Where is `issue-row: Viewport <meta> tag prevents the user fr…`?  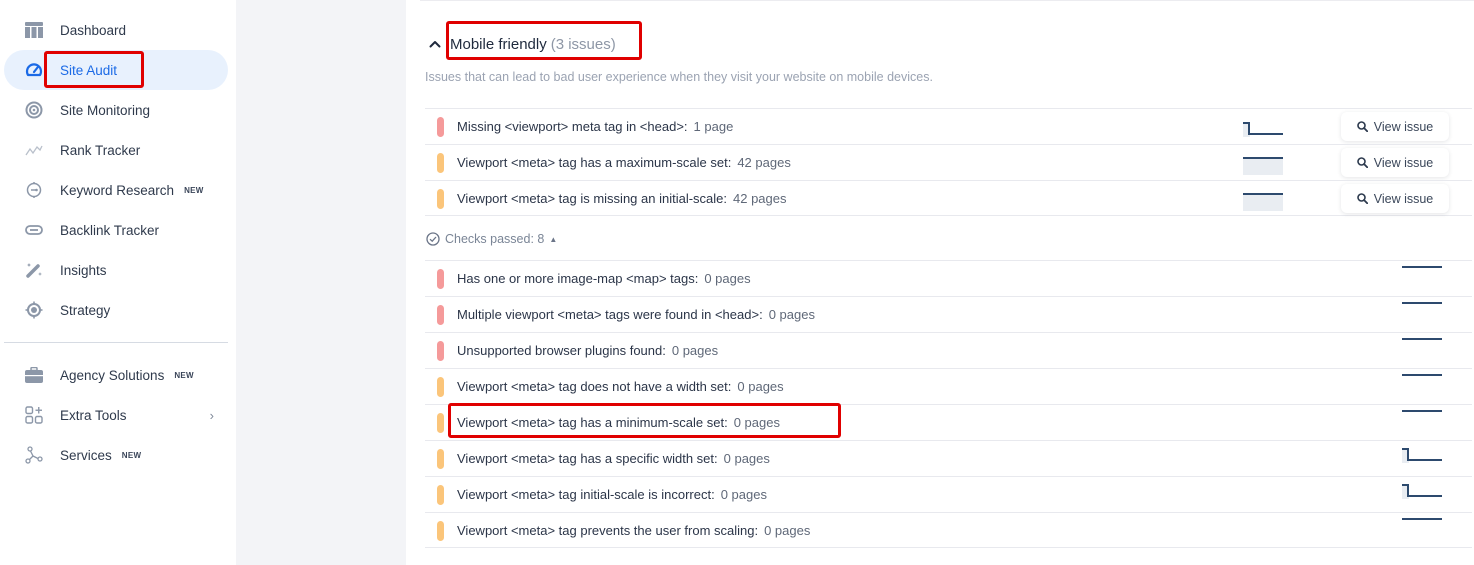 issue-row: Viewport <meta> tag prevents the user fr… is located at coordinates (948, 530).